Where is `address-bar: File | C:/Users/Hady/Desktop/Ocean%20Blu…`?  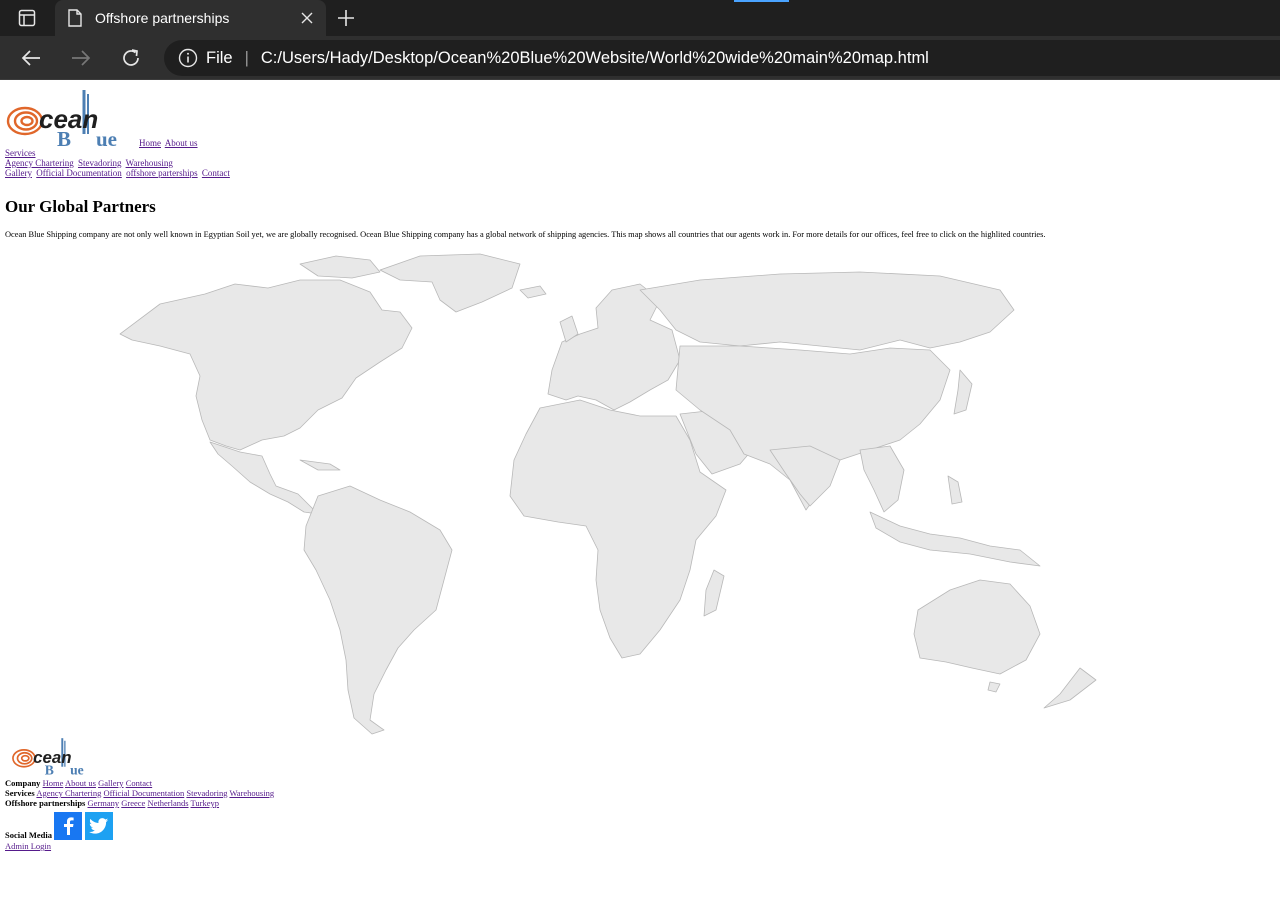
address-bar: File | C:/Users/Hady/Desktop/Ocean%20Blu… is located at coordinates (722, 58).